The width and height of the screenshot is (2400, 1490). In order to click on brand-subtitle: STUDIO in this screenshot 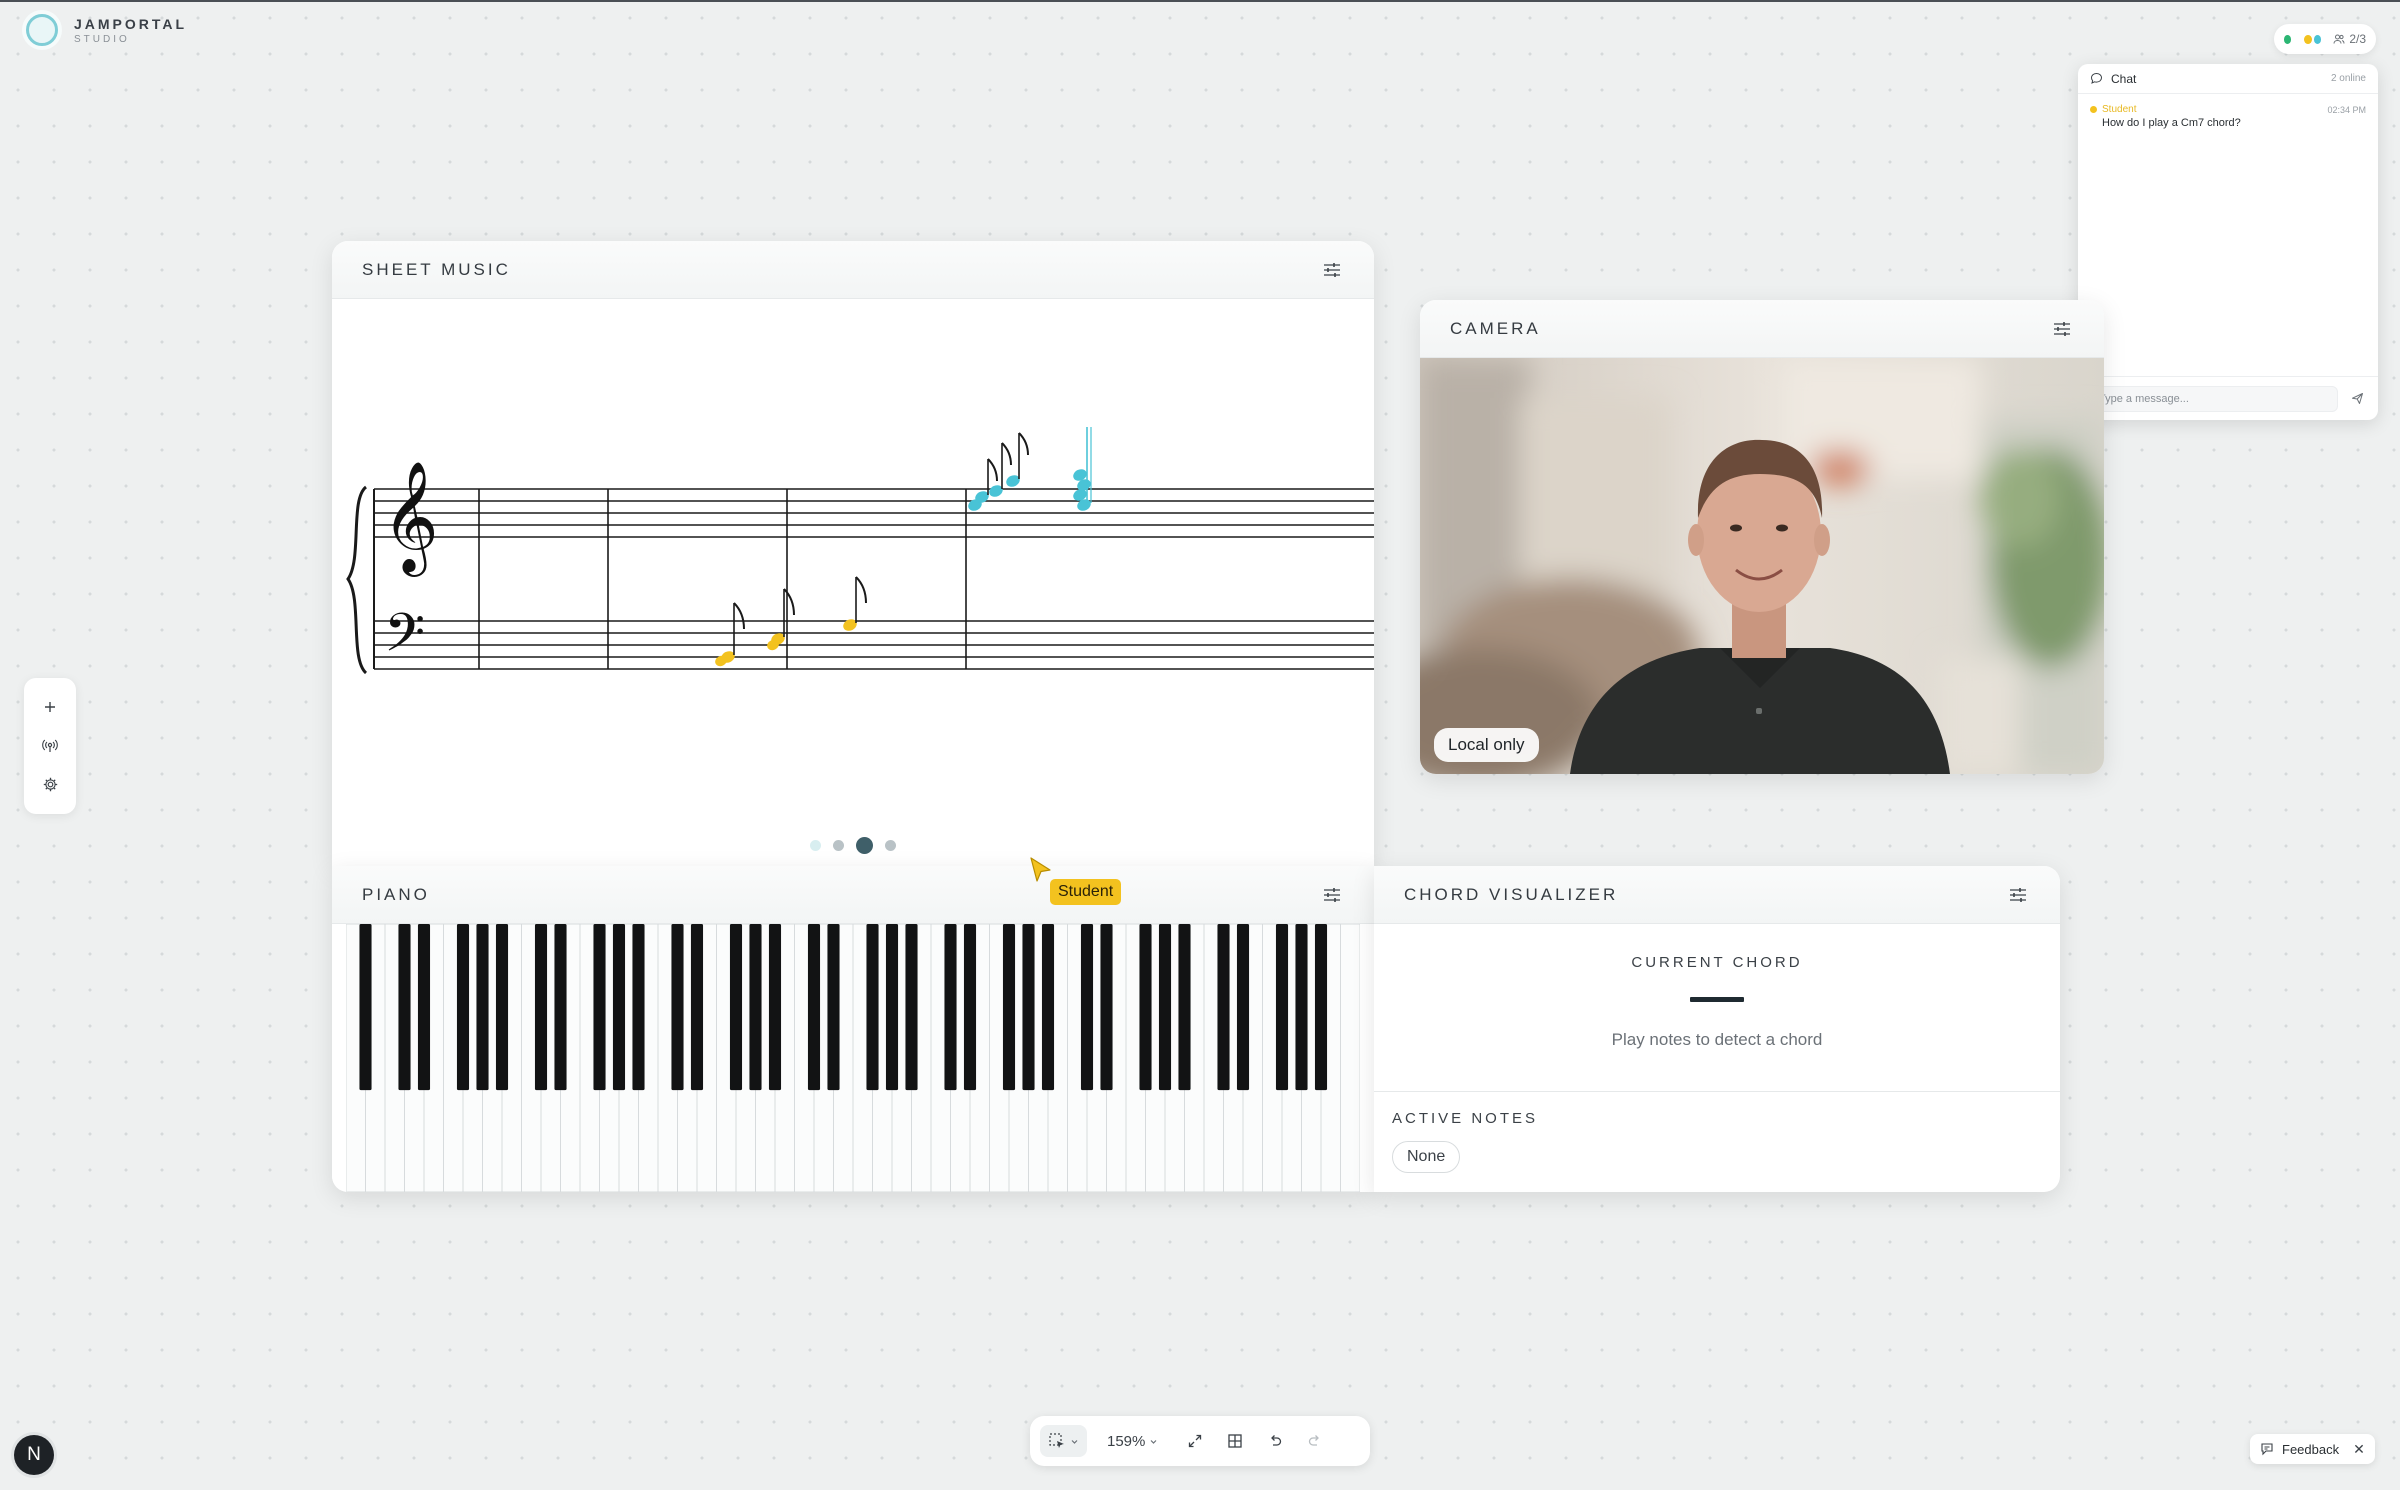, I will do `click(102, 39)`.